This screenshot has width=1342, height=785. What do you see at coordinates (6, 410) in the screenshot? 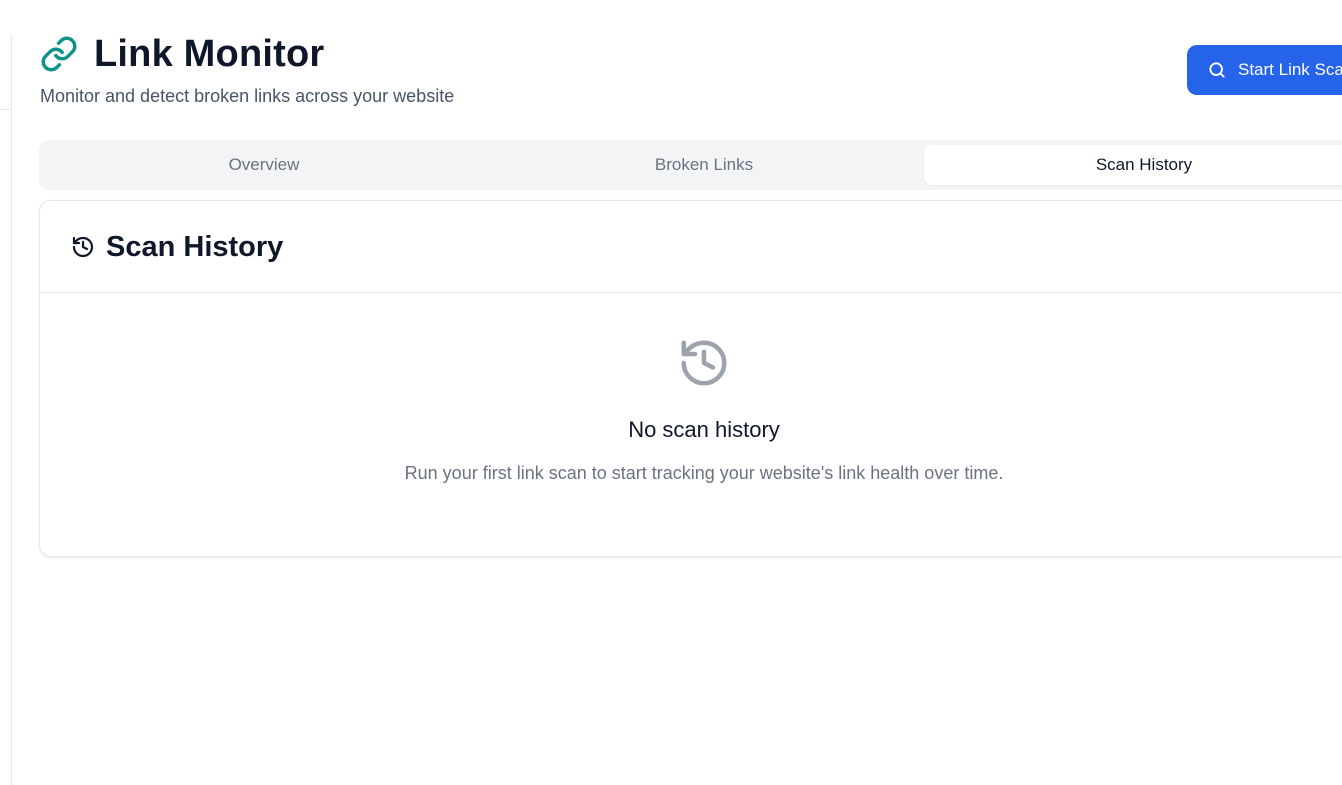
I see `sidebar-edge` at bounding box center [6, 410].